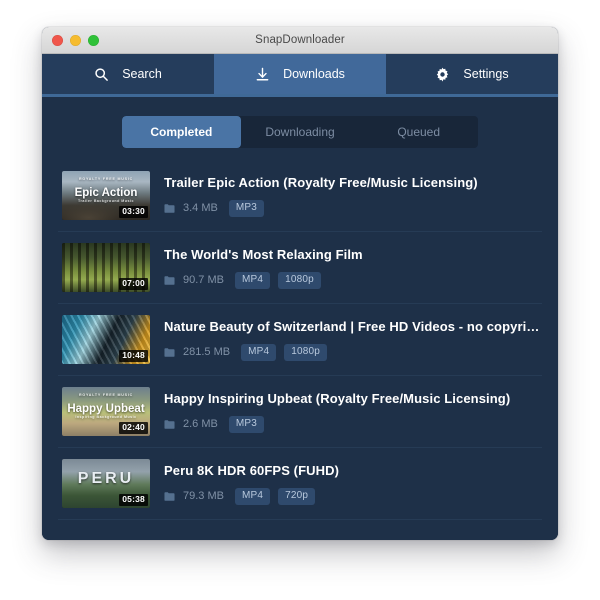  What do you see at coordinates (297, 496) in the screenshot?
I see `format-chip: 720p` at bounding box center [297, 496].